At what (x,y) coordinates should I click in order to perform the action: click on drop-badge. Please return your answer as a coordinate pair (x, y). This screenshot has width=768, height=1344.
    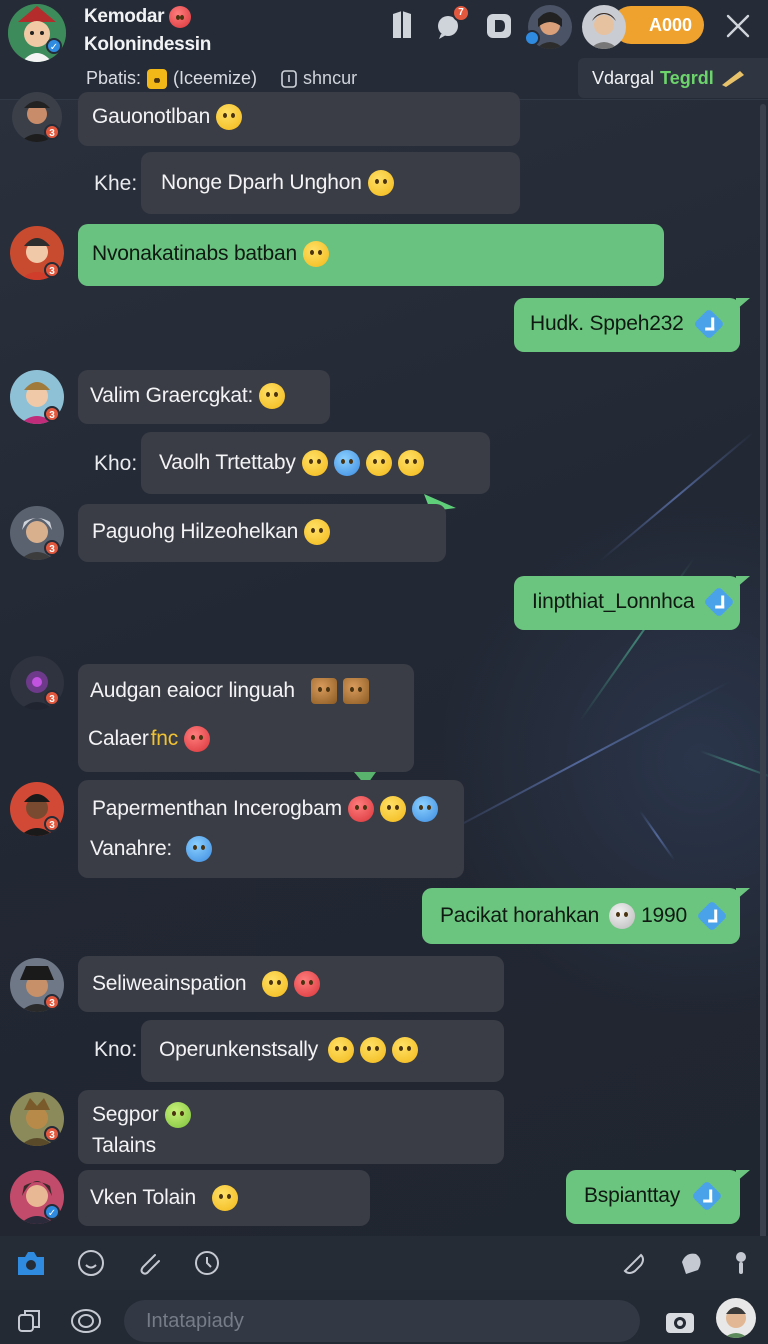
    Looking at the image, I should click on (532, 38).